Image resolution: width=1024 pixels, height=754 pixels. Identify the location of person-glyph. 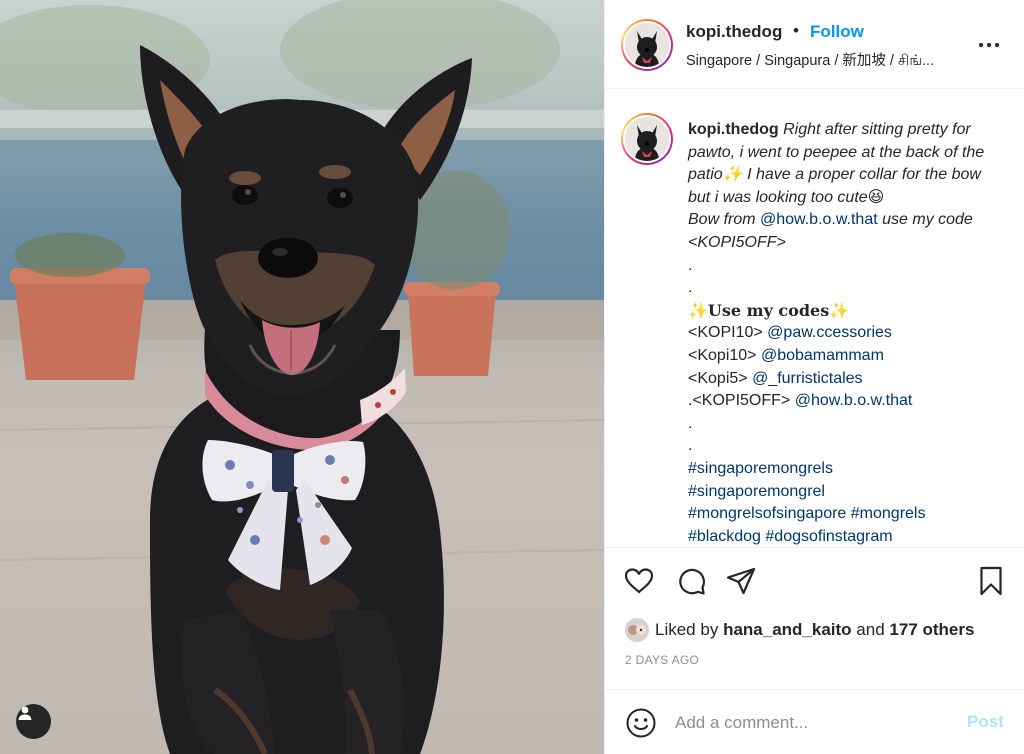
(25, 713).